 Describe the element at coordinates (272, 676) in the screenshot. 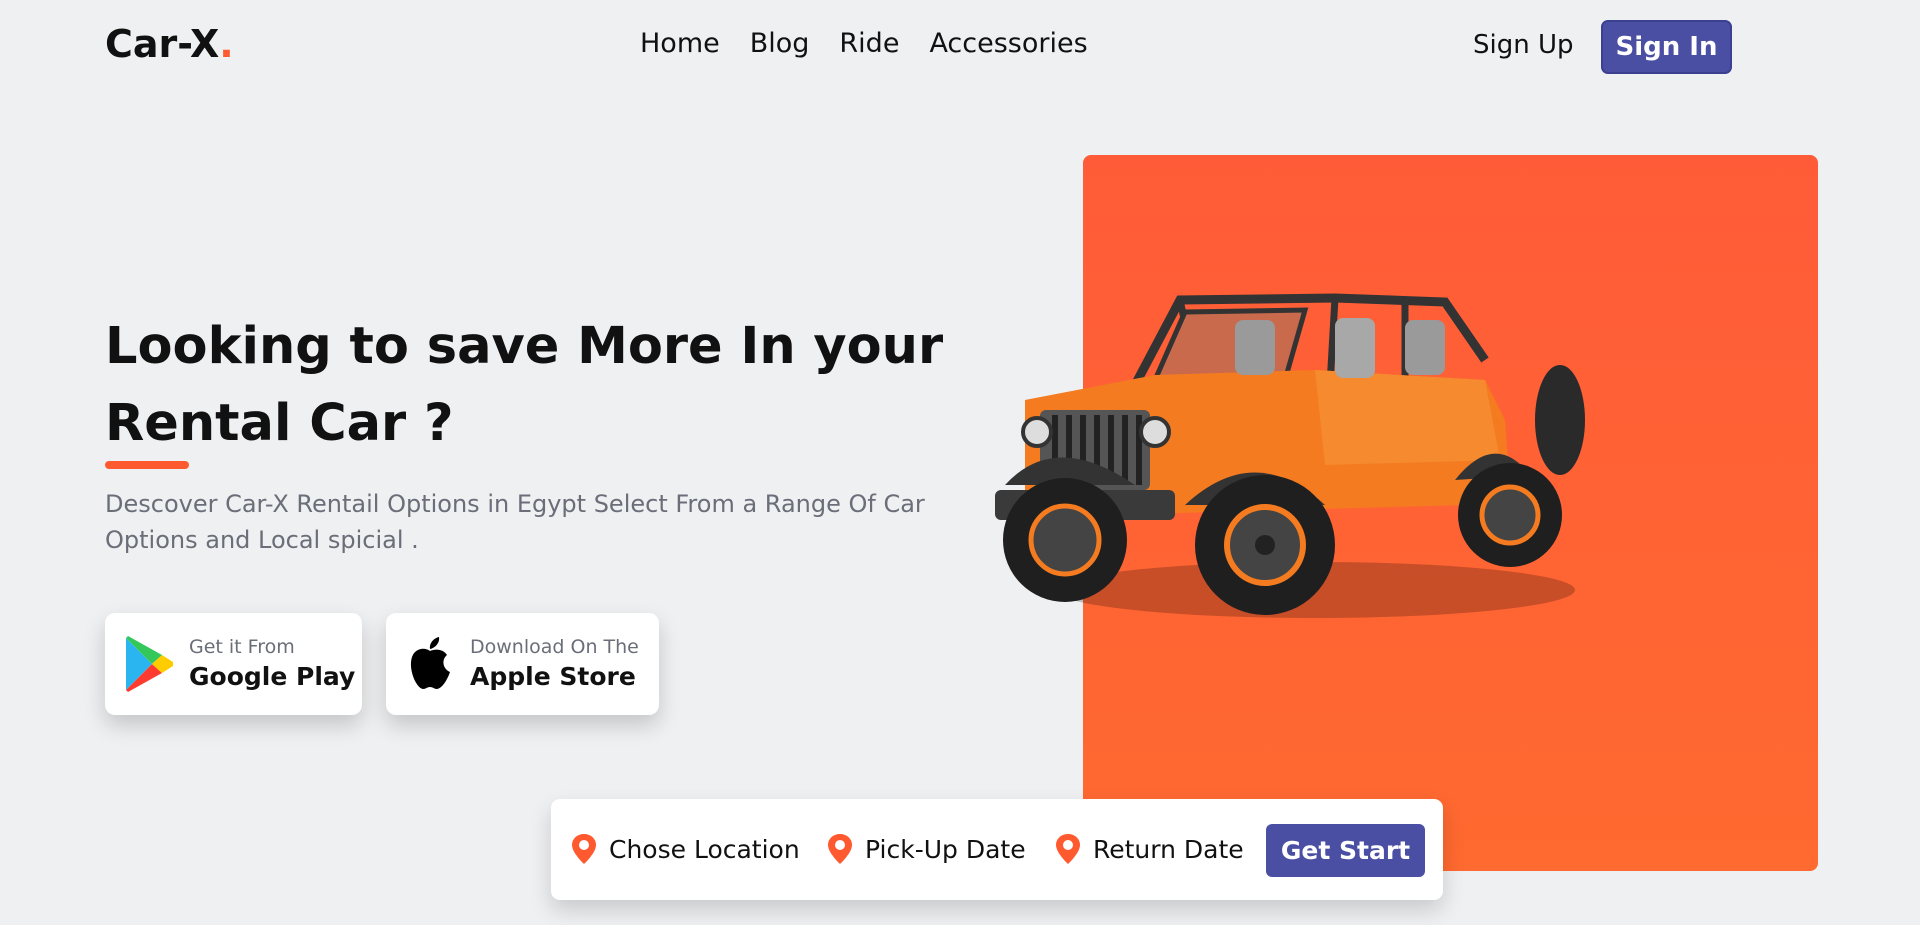

I see `google-play-big: Google Play` at that location.